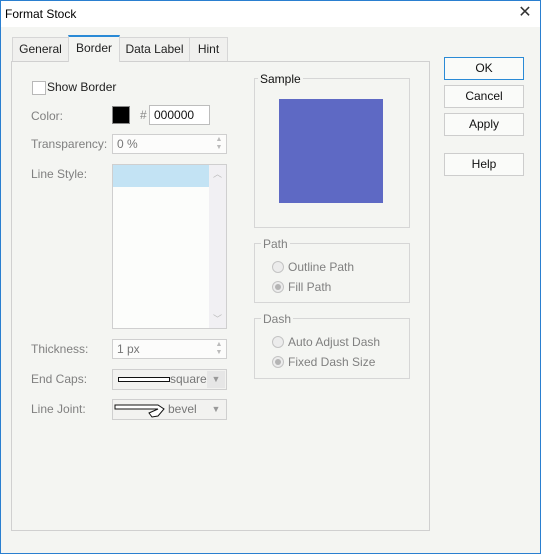 The width and height of the screenshot is (541, 554). What do you see at coordinates (332, 362) in the screenshot?
I see `fixed-dash-size-label: Fixed Dash Size` at bounding box center [332, 362].